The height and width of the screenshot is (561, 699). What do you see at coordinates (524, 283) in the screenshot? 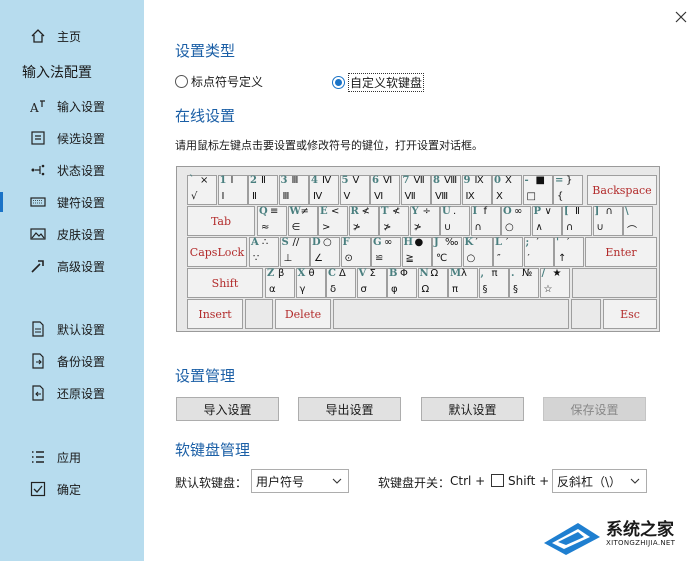
I see `keyboard-key: . № §` at bounding box center [524, 283].